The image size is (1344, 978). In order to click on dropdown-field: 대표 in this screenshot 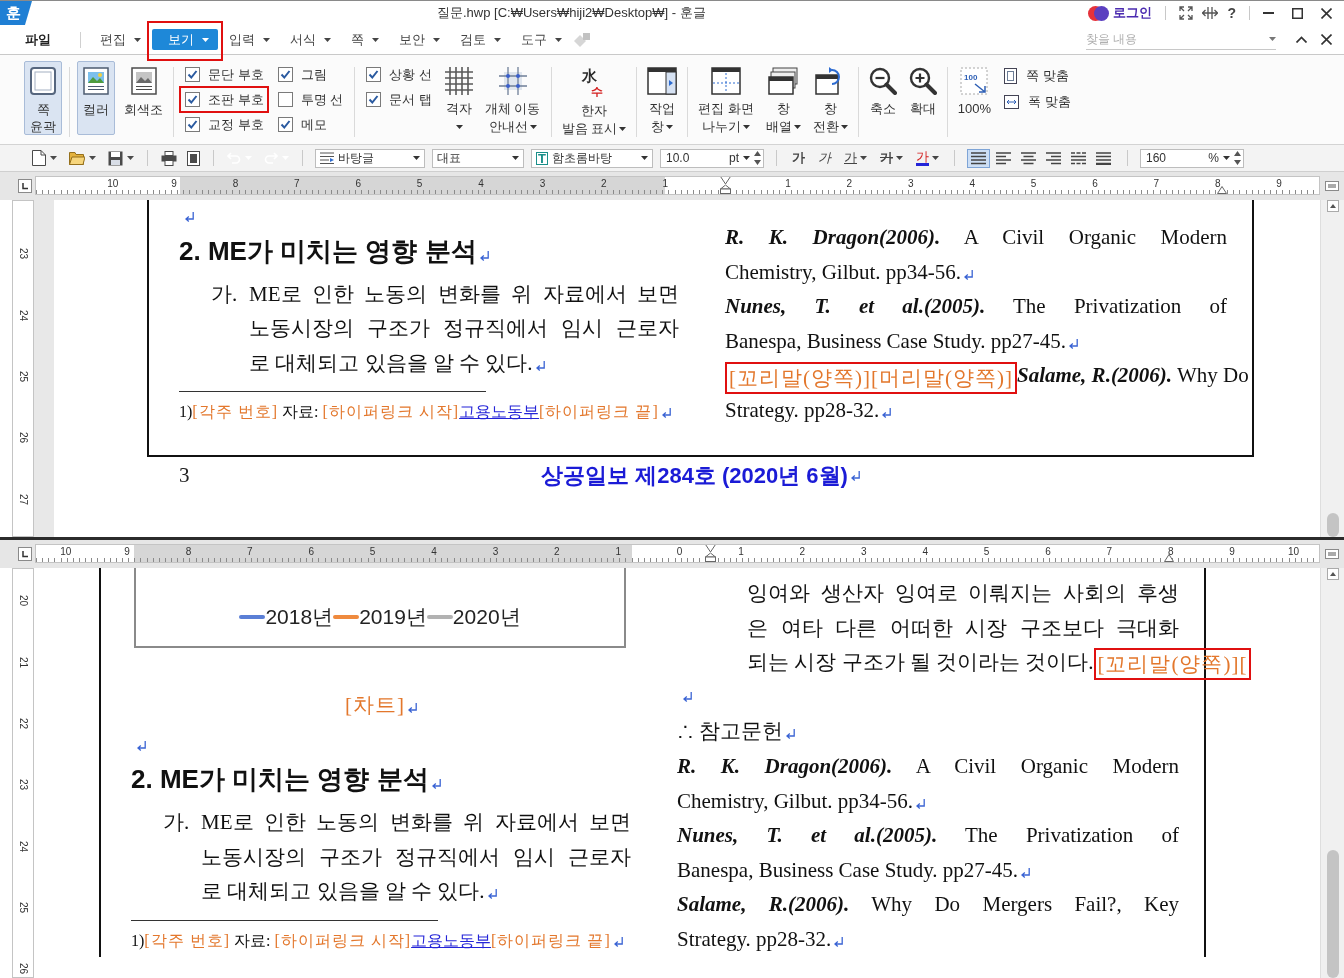, I will do `click(478, 158)`.